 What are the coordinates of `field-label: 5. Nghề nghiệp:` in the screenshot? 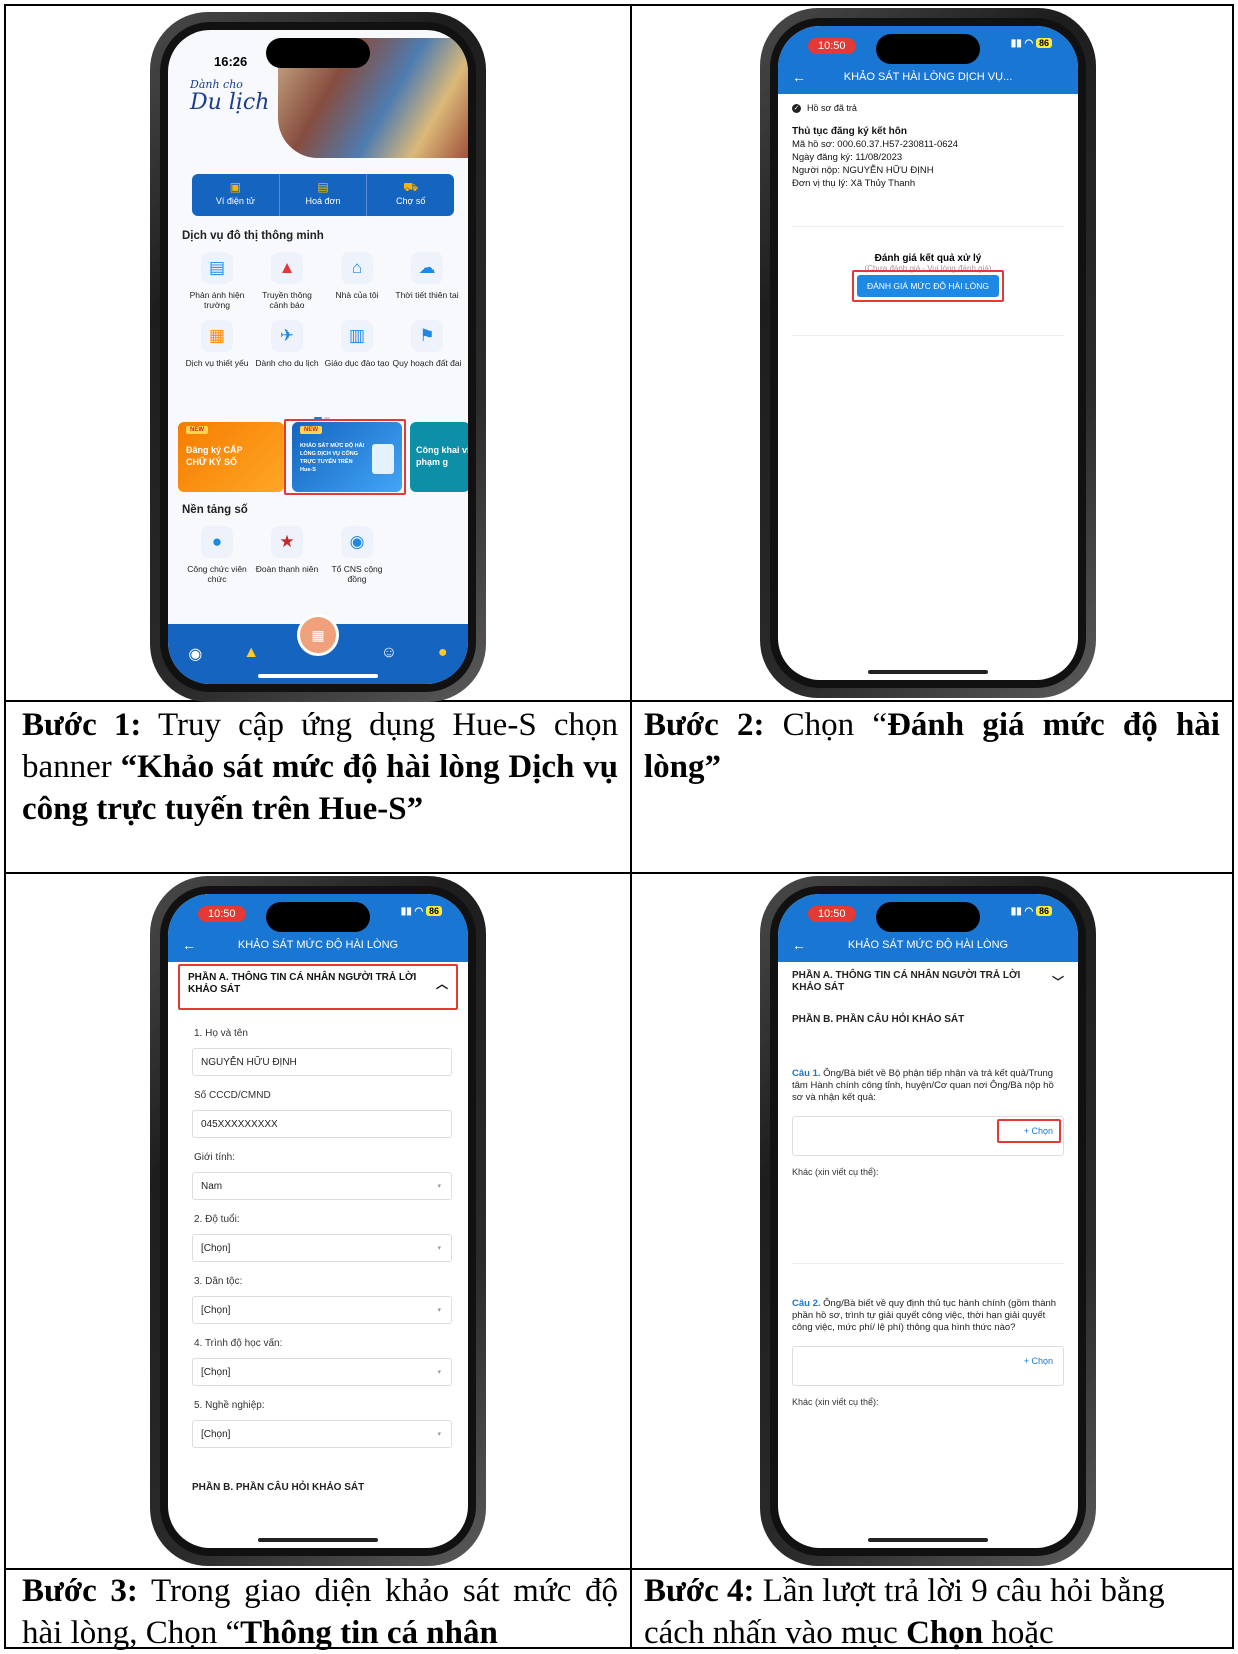 It's located at (229, 1405).